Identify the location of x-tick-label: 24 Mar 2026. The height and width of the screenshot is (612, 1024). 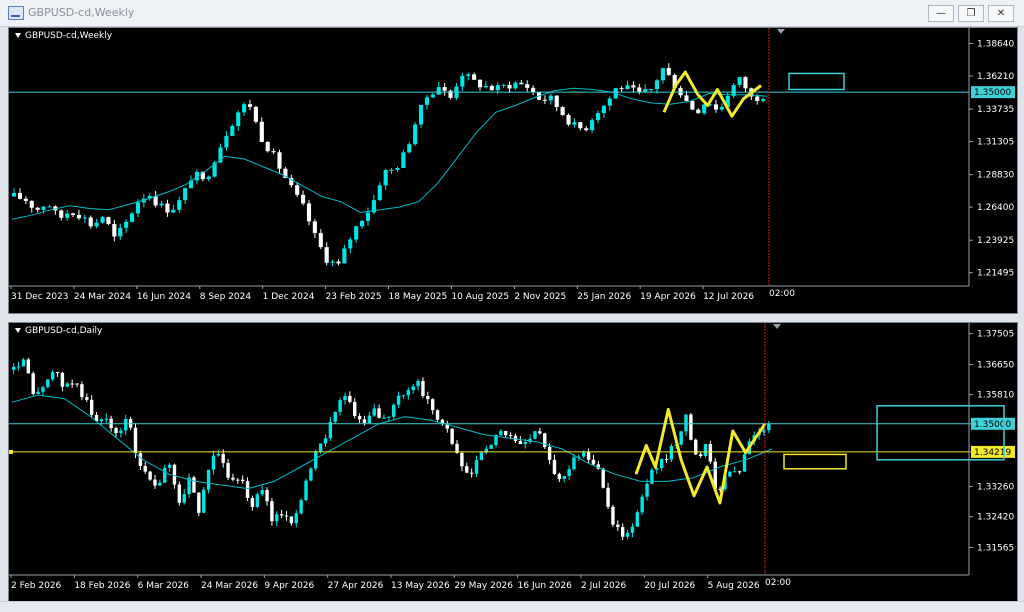
(229, 586).